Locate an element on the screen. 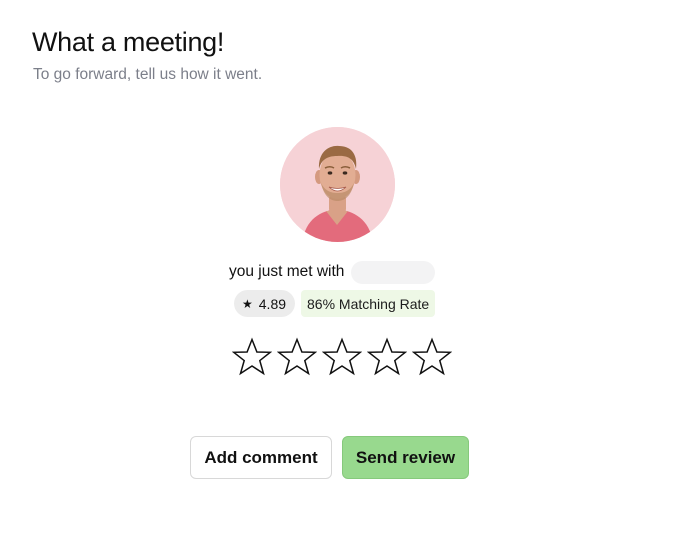 The image size is (676, 550). met-with-row: you just met with is located at coordinates (332, 272).